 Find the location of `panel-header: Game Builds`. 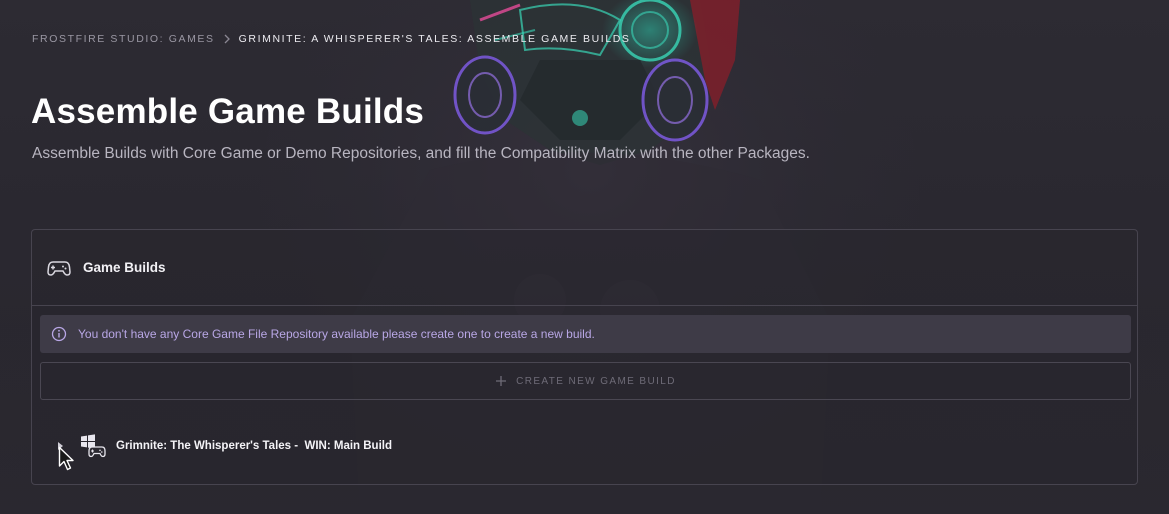

panel-header: Game Builds is located at coordinates (584, 268).